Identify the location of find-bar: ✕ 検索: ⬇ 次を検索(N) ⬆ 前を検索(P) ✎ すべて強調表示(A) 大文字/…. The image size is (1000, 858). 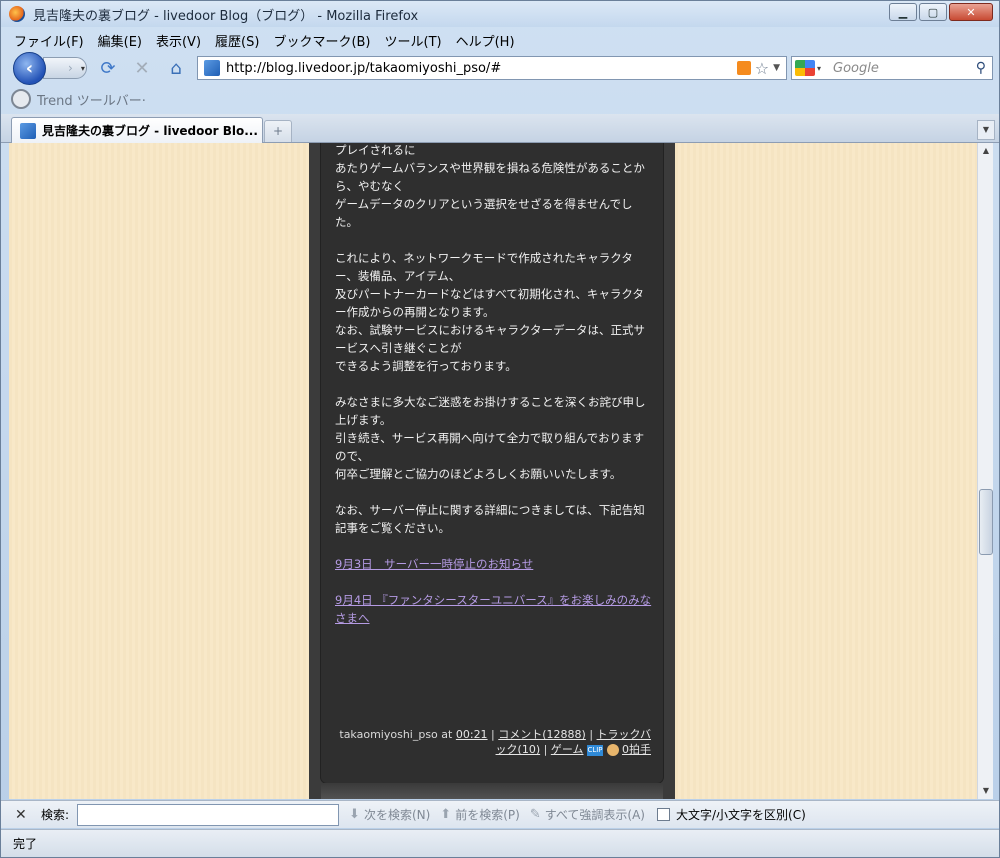
(500, 814).